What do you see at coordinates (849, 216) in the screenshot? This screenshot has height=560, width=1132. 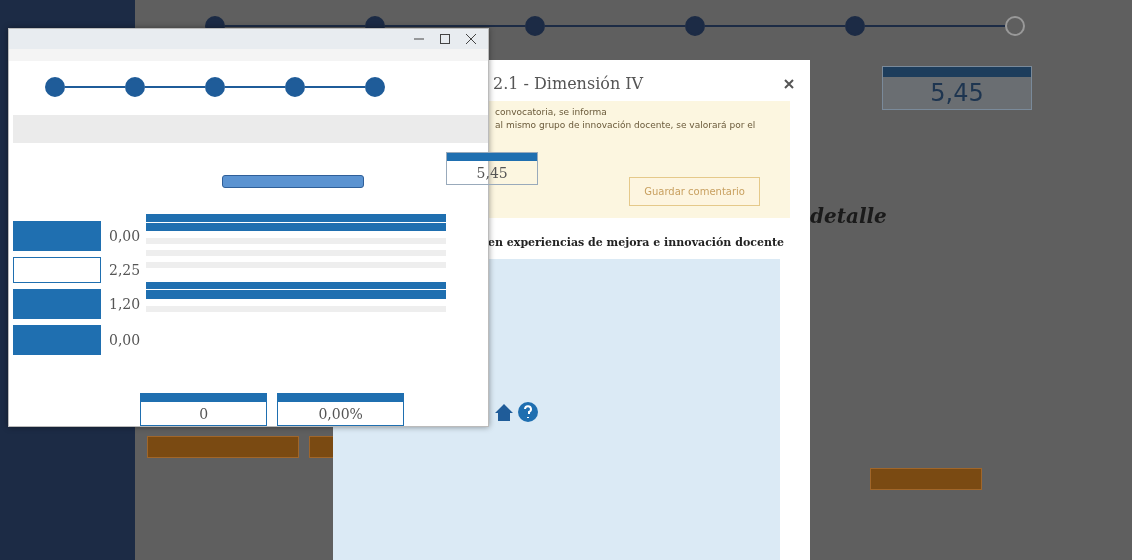 I see `section-heading: detalle` at bounding box center [849, 216].